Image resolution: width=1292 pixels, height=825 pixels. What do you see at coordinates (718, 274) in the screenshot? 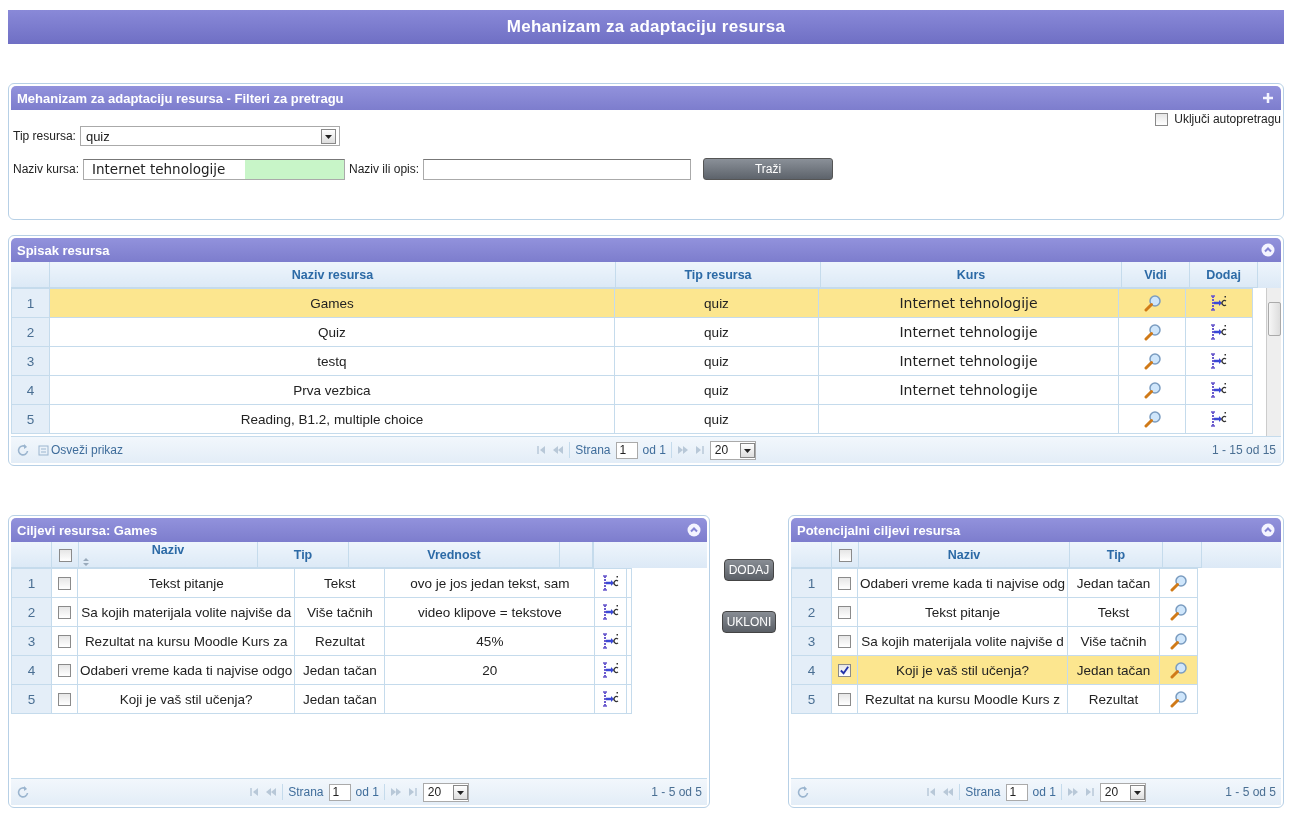
I see `column-header: Tip resursa` at bounding box center [718, 274].